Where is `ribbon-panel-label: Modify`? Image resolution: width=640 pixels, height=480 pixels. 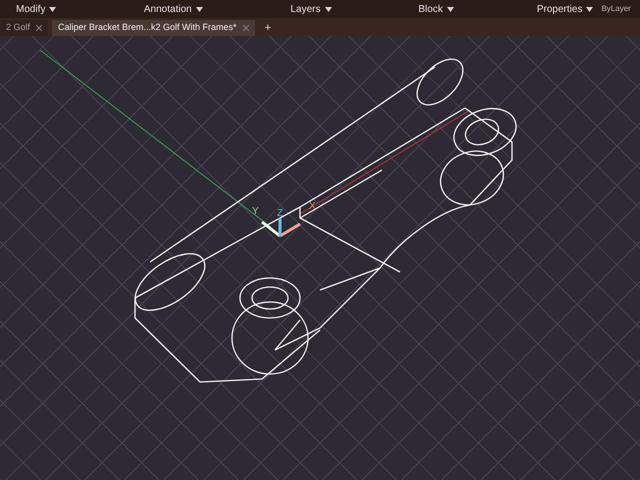 ribbon-panel-label: Modify is located at coordinates (31, 9).